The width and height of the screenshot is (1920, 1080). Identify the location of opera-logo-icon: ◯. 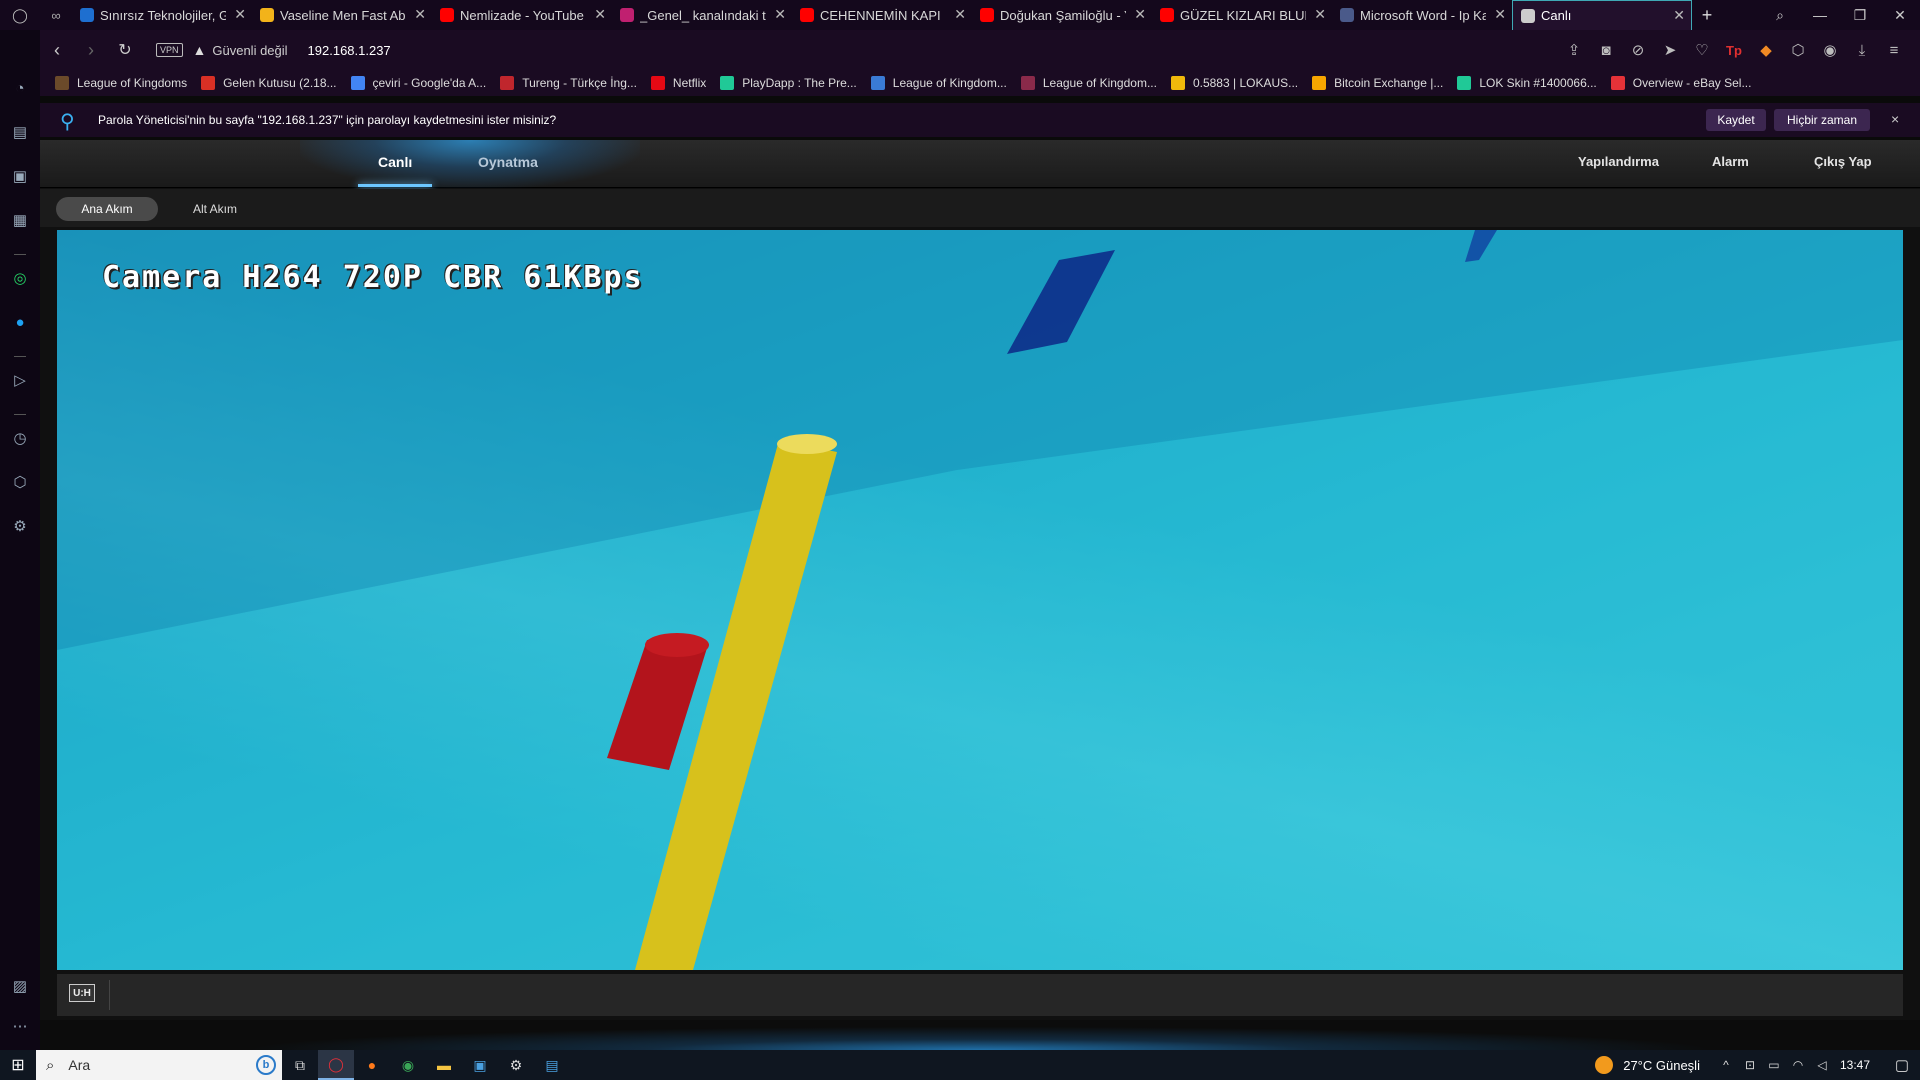
(20, 15).